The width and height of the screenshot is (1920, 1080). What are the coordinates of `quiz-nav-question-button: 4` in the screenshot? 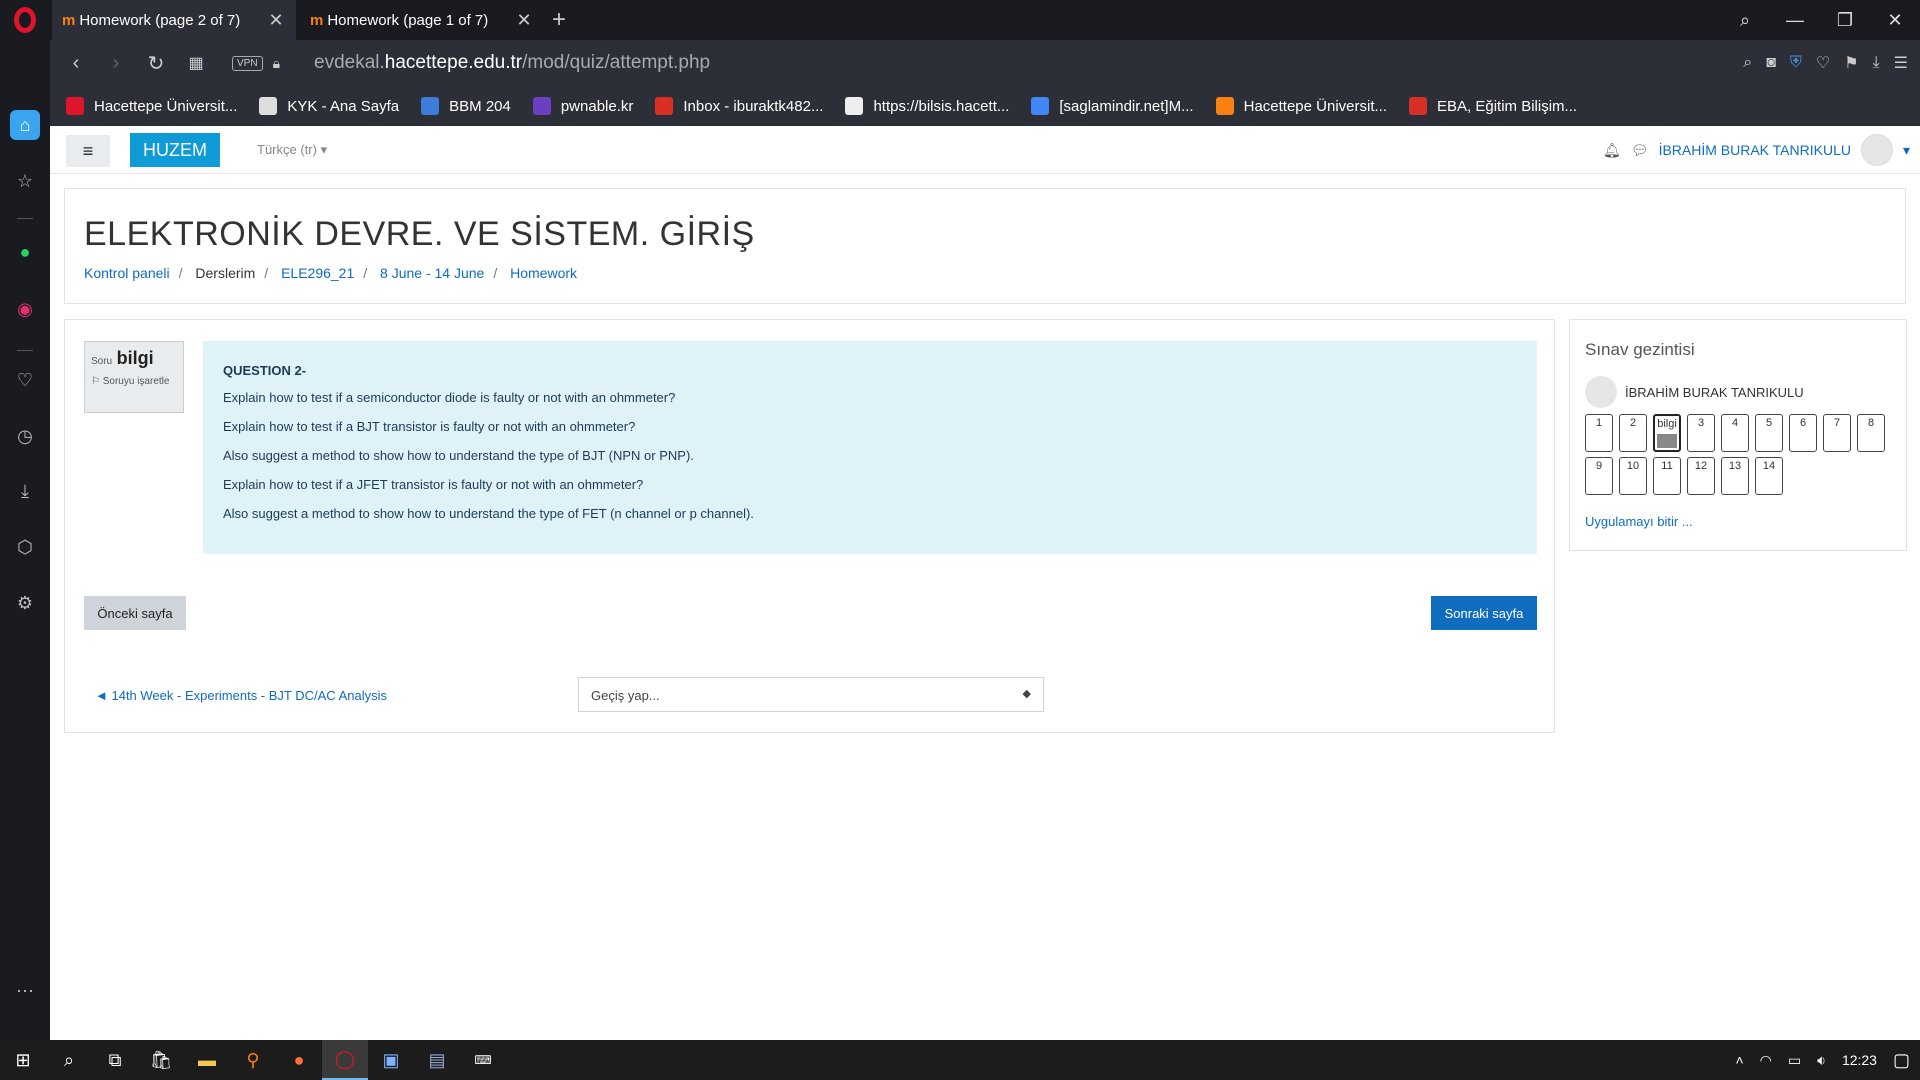 It's located at (1735, 433).